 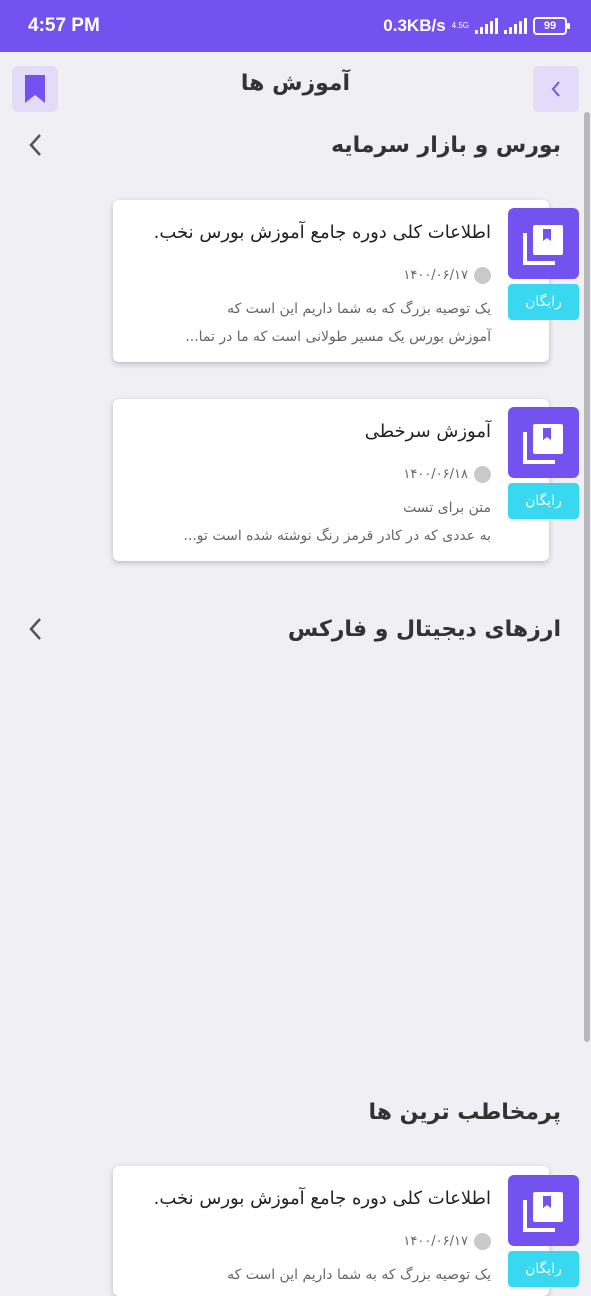 I want to click on app-header: آموزش ها, so click(x=295, y=87).